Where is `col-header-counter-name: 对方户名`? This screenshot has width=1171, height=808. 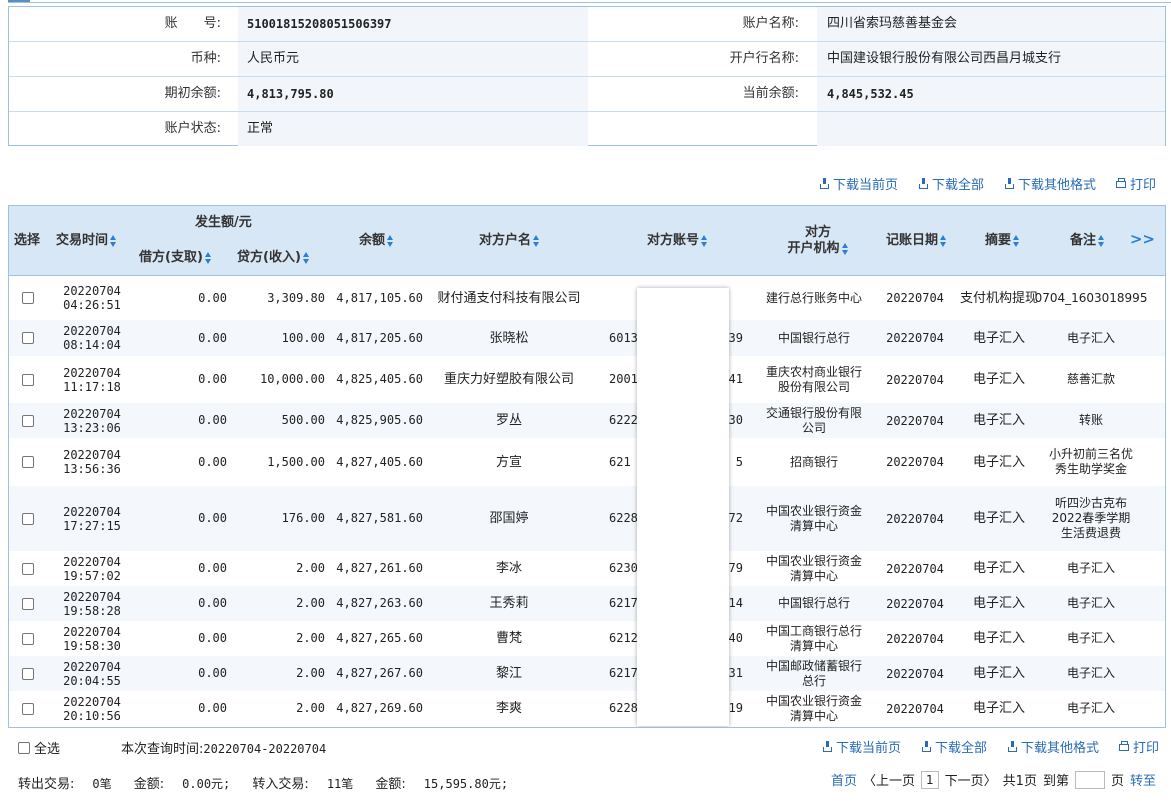
col-header-counter-name: 对方户名 is located at coordinates (509, 241).